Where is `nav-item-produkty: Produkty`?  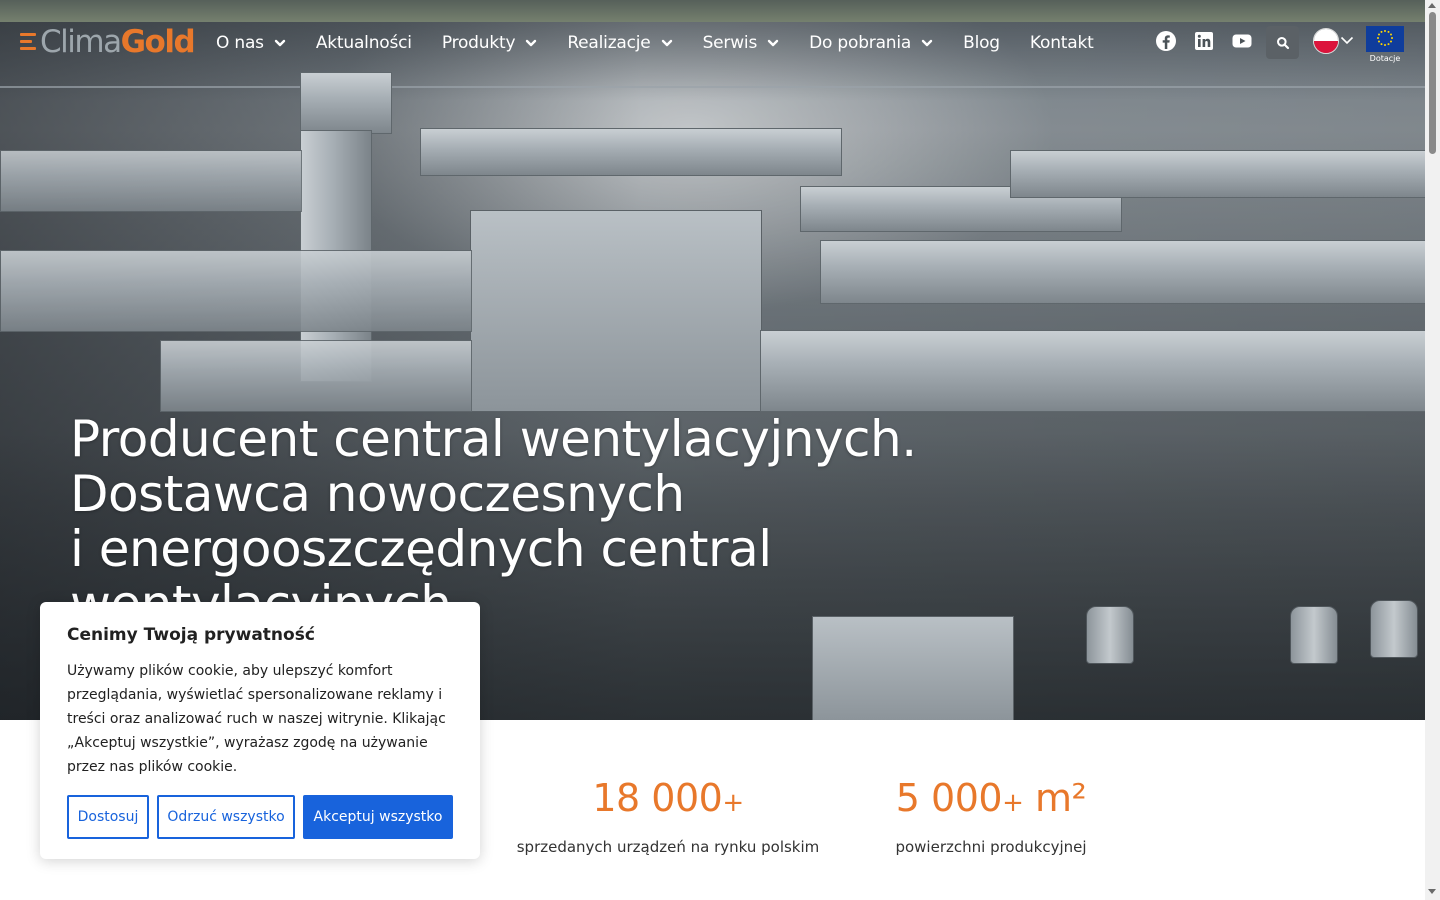
nav-item-produkty: Produkty is located at coordinates (490, 43).